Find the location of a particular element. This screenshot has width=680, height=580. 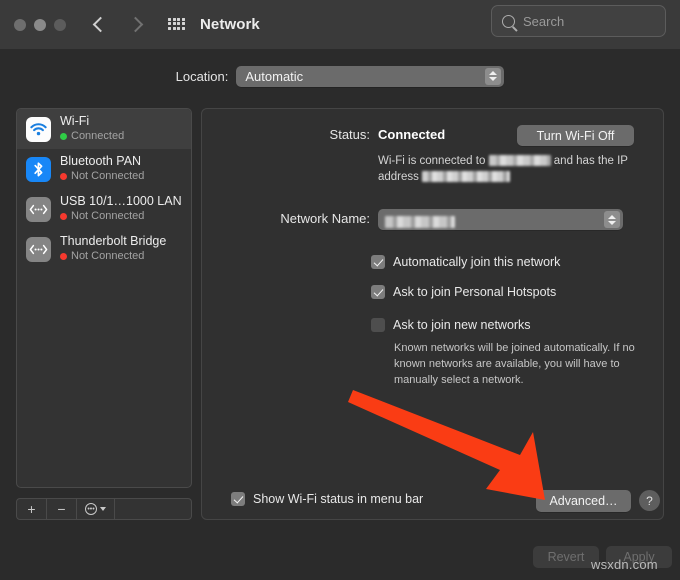

network-name-label: Network Name: is located at coordinates (325, 218).